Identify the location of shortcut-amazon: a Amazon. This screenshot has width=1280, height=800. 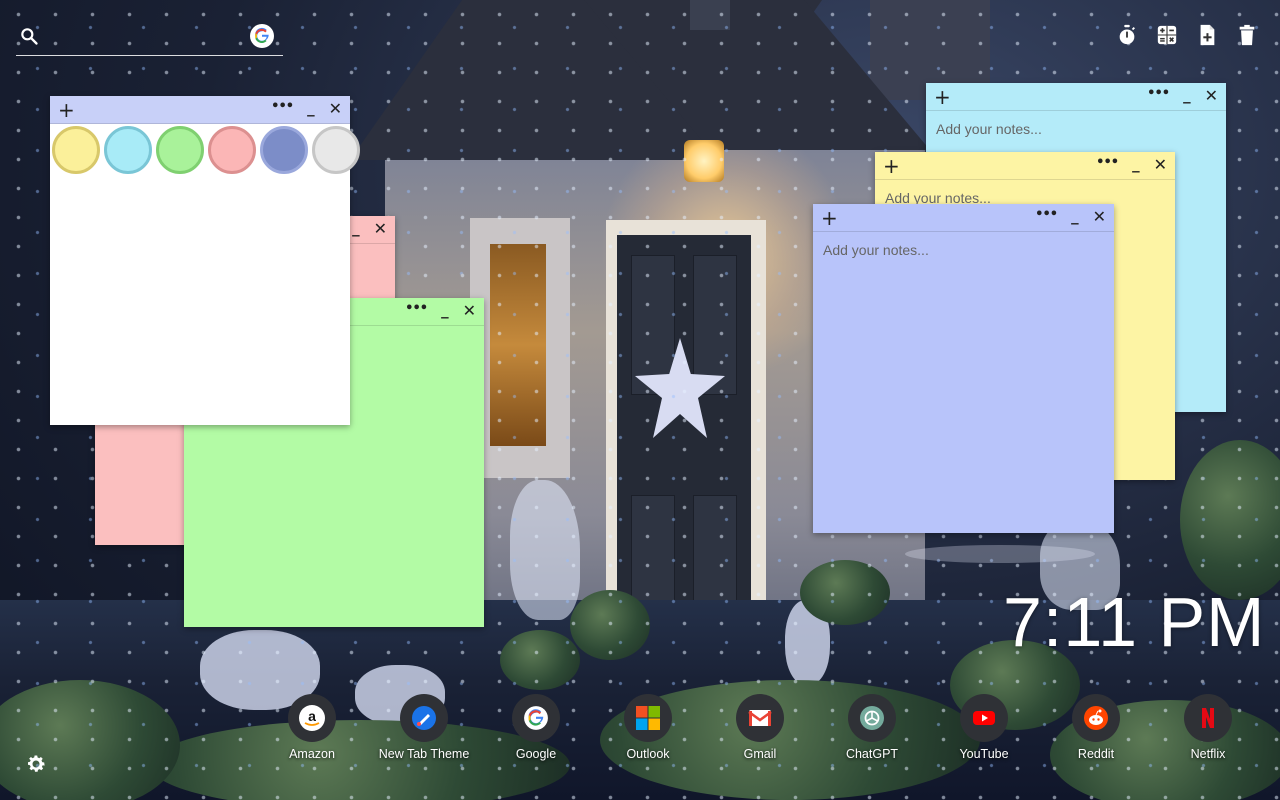
(312, 727).